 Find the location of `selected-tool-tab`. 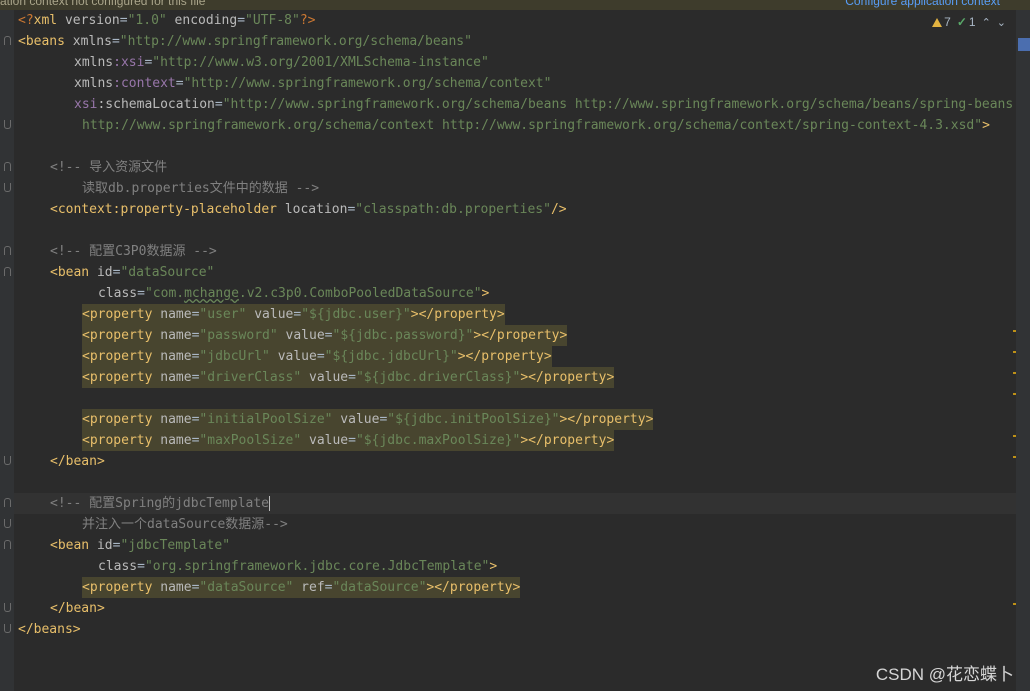

selected-tool-tab is located at coordinates (1024, 44).